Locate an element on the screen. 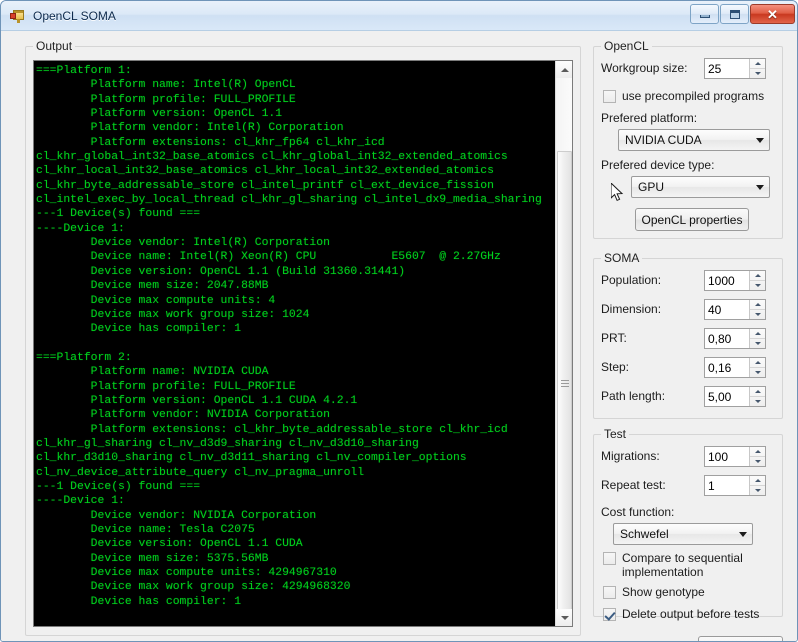  minimize-icon is located at coordinates (704, 16).